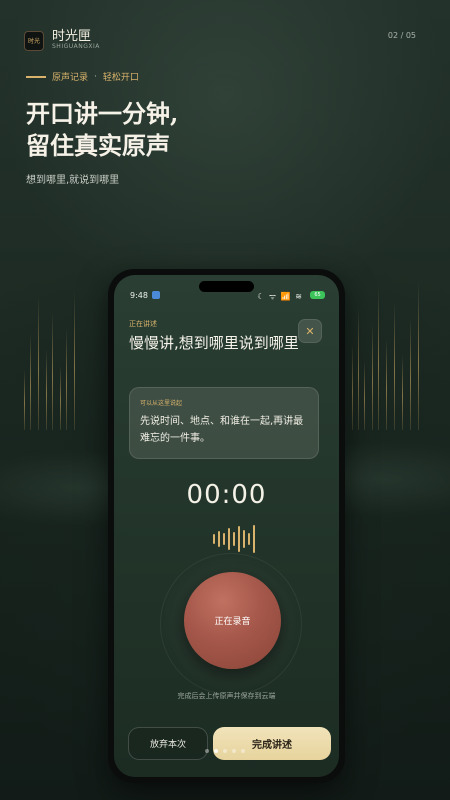 The height and width of the screenshot is (800, 450). I want to click on prompt-card: 可以从这里说起 先说时间、地点、和谁在一起,再讲最难忘的一件事。, so click(224, 423).